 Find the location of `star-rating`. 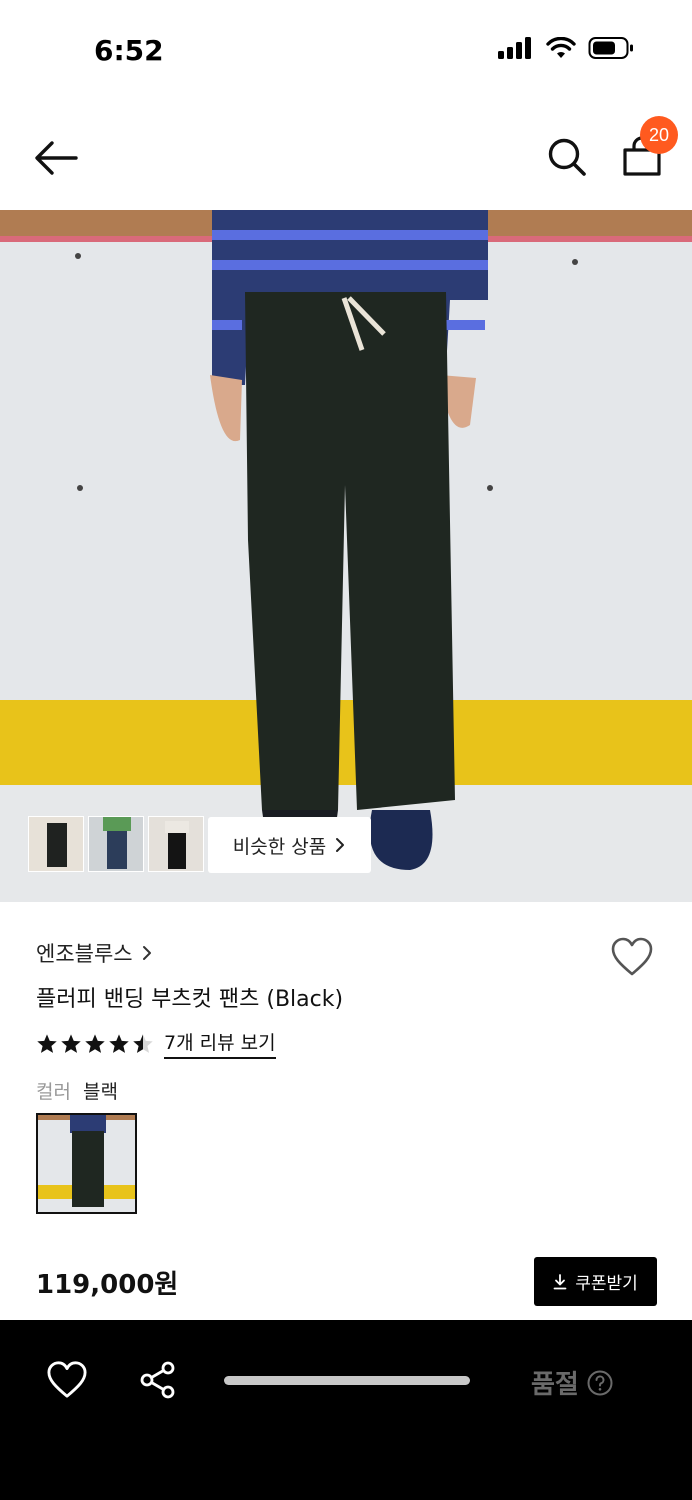

star-rating is located at coordinates (95, 1044).